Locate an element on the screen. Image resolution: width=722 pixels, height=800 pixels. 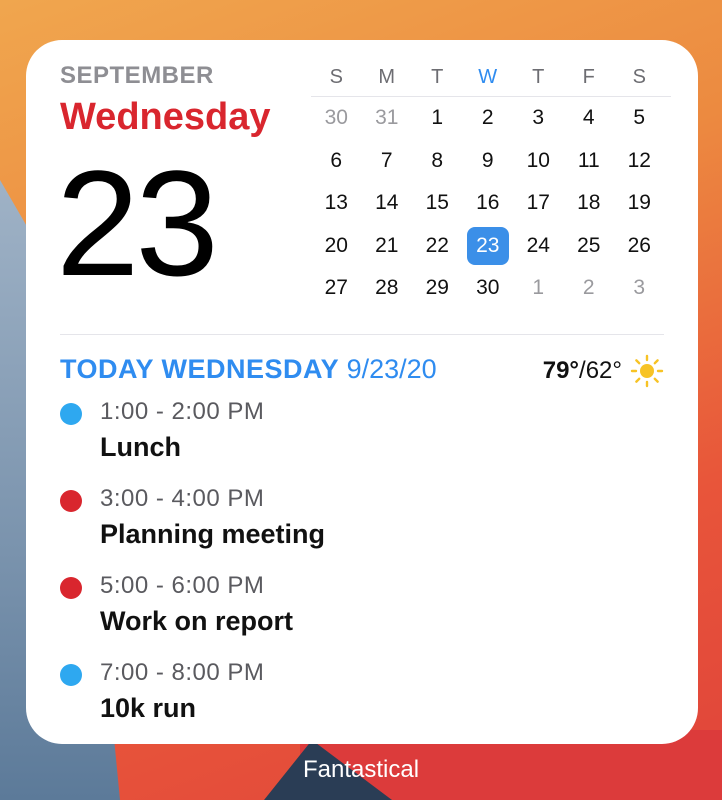
temperature-low: /62° is located at coordinates (600, 370).